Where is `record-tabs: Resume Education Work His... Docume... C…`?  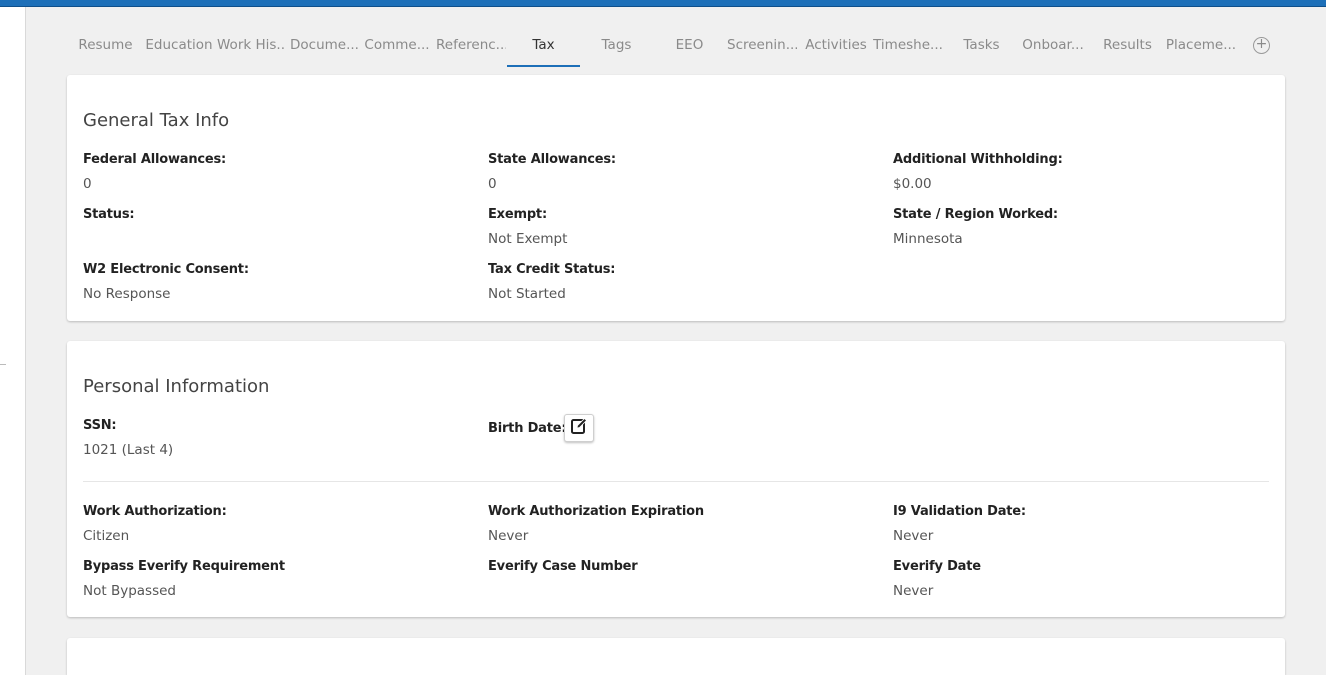
record-tabs: Resume Education Work His... Docume... C… is located at coordinates (676, 47).